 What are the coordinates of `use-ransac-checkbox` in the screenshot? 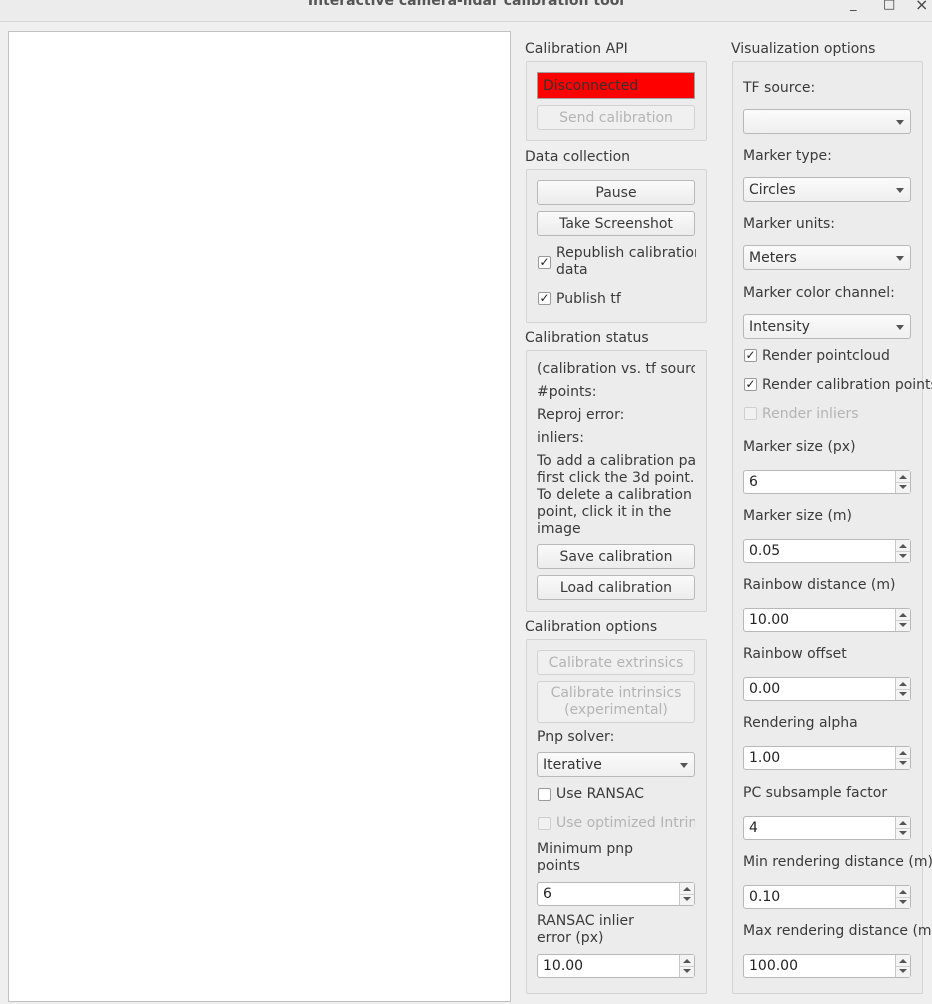 It's located at (544, 794).